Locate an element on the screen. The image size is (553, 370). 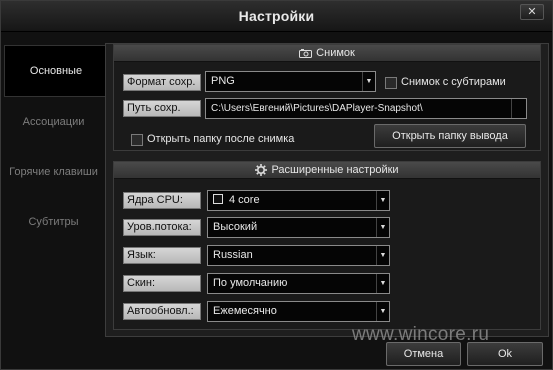
auto-update-label: Автообновл.: is located at coordinates (162, 311).